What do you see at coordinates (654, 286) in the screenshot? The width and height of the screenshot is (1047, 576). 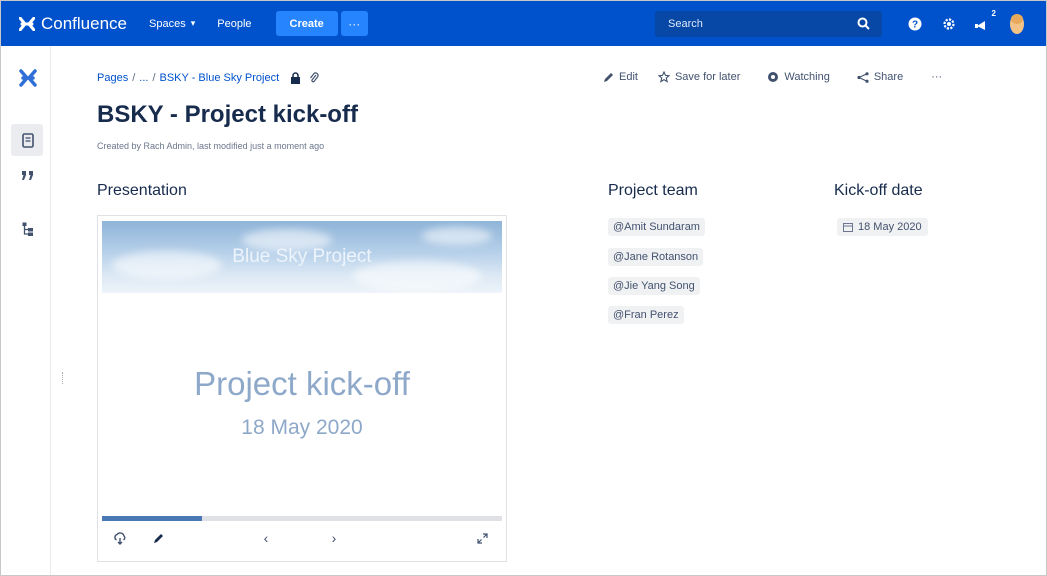 I see `user-mention: @Jie Yang Song` at bounding box center [654, 286].